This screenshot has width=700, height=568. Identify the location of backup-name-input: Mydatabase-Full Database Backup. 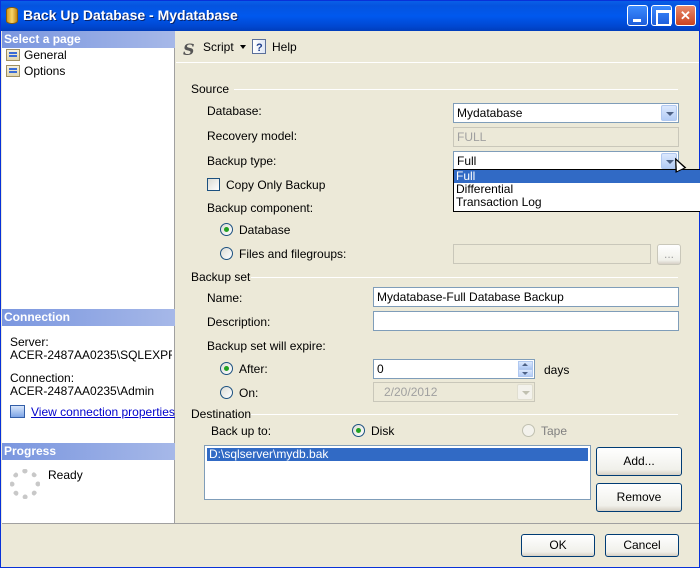
(526, 297).